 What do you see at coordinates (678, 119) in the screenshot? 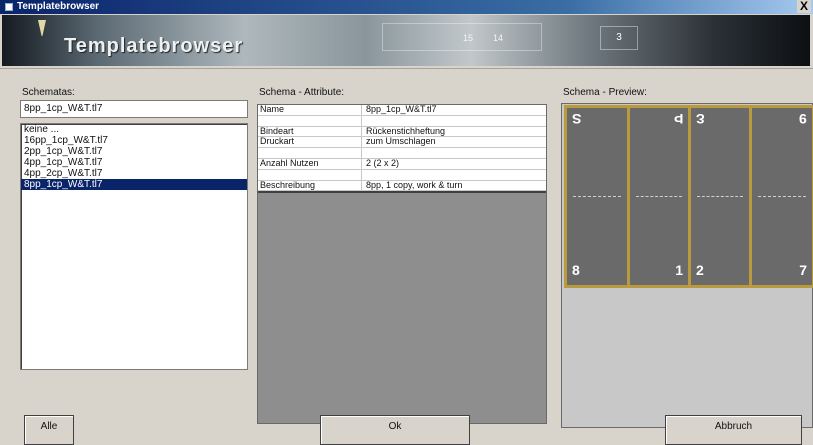
I see `page-number-top: Þ` at bounding box center [678, 119].